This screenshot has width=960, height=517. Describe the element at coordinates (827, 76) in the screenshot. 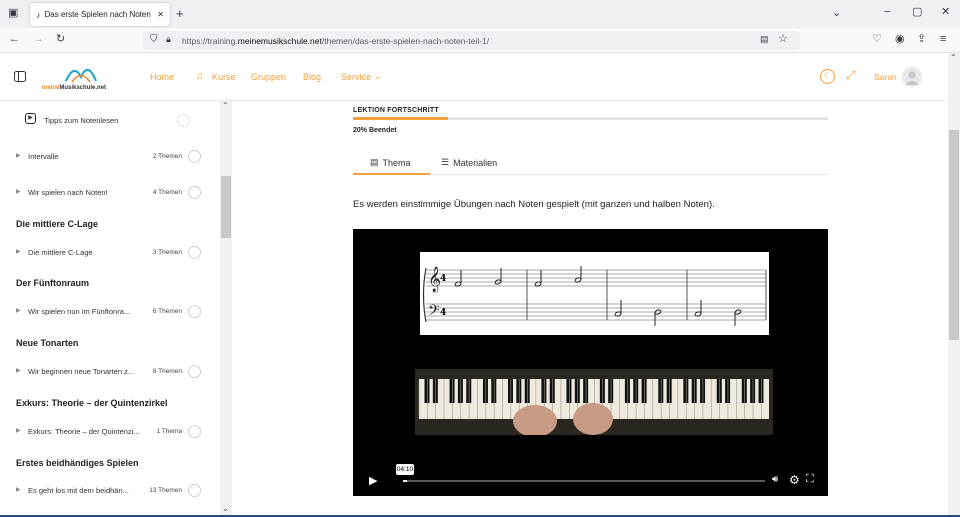

I see `dark-mode-icon: ☾` at that location.